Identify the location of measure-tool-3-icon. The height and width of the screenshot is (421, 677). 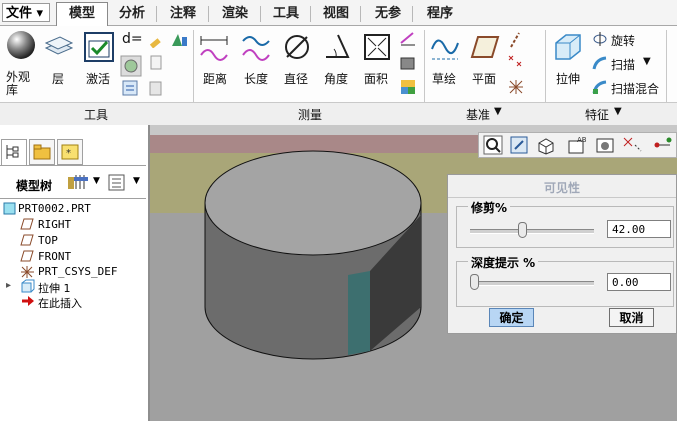
(408, 88).